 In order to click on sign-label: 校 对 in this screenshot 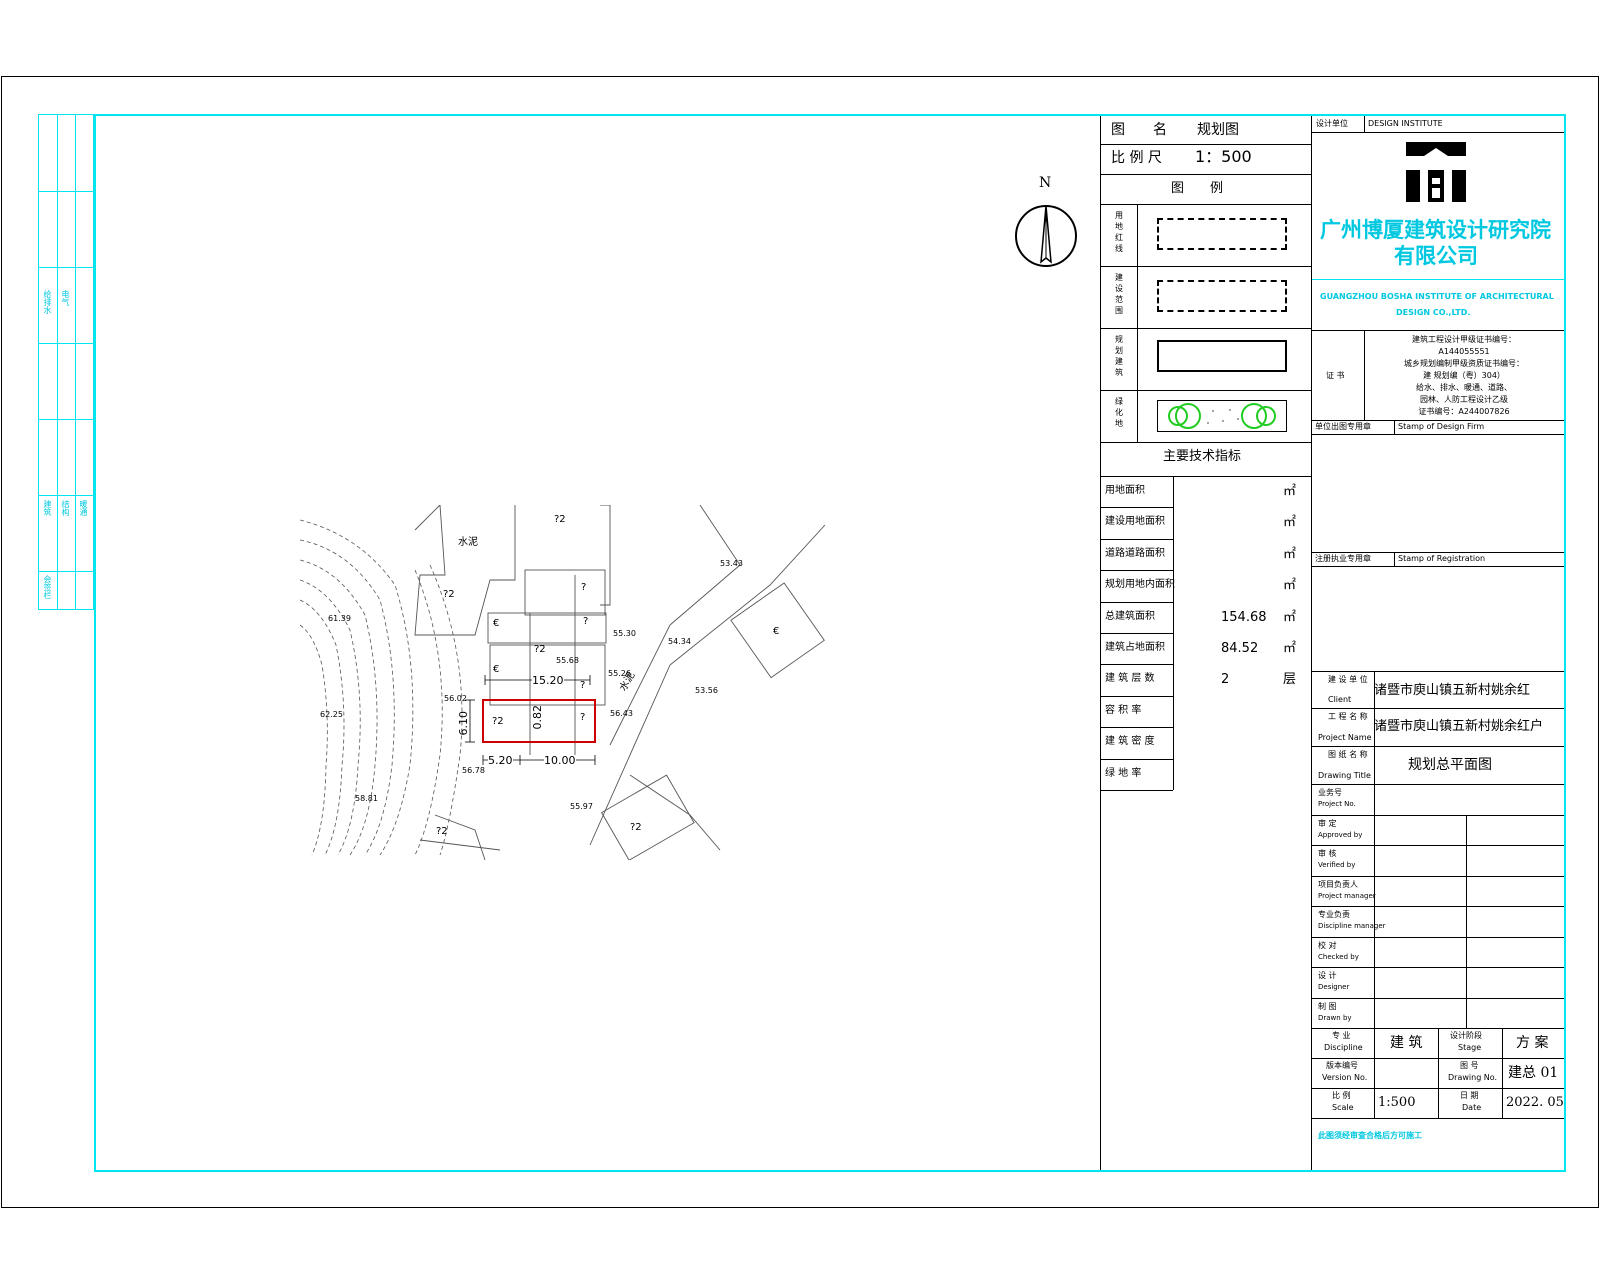, I will do `click(1327, 945)`.